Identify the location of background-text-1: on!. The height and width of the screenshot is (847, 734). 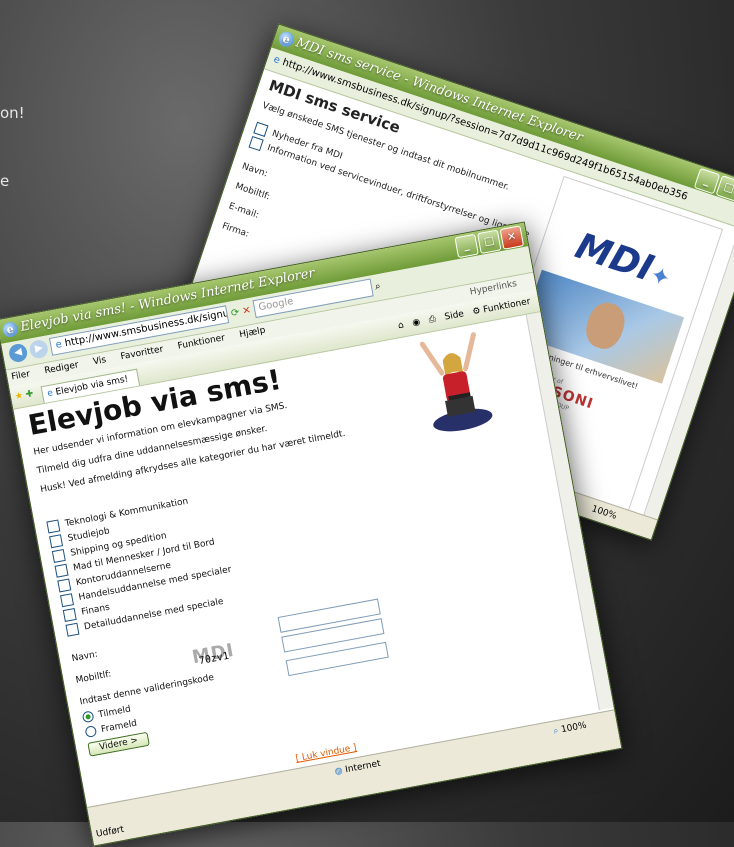
(12, 113).